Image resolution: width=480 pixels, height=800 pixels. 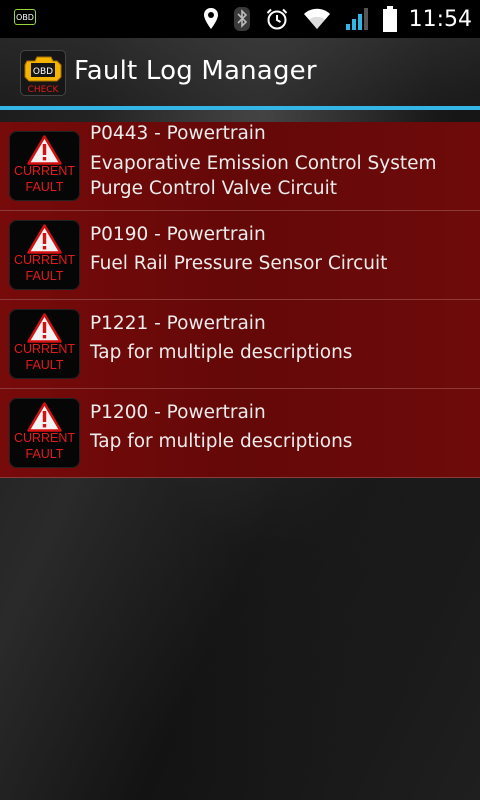 What do you see at coordinates (389, 19) in the screenshot?
I see `battery-icon` at bounding box center [389, 19].